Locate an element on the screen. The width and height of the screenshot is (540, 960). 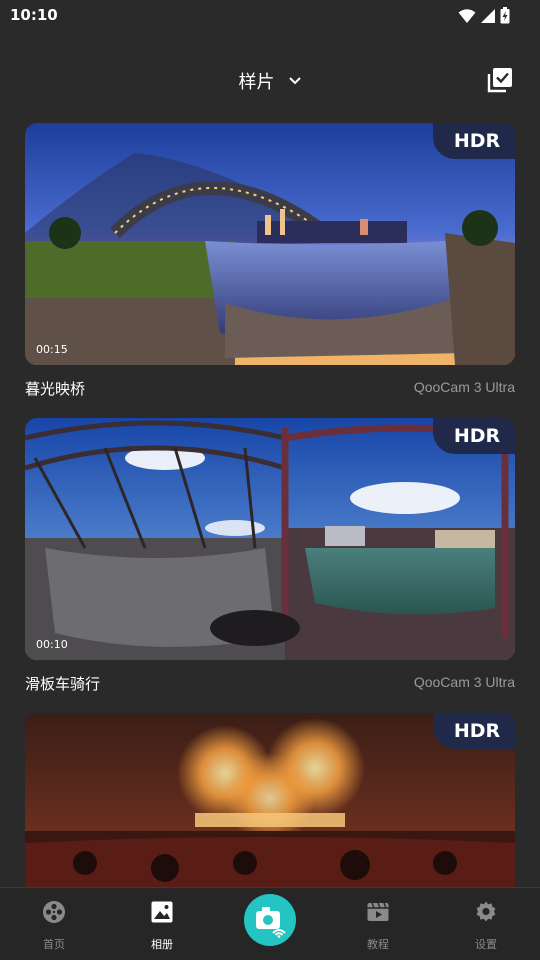
sample-title: 滑板车骑行 is located at coordinates (63, 684).